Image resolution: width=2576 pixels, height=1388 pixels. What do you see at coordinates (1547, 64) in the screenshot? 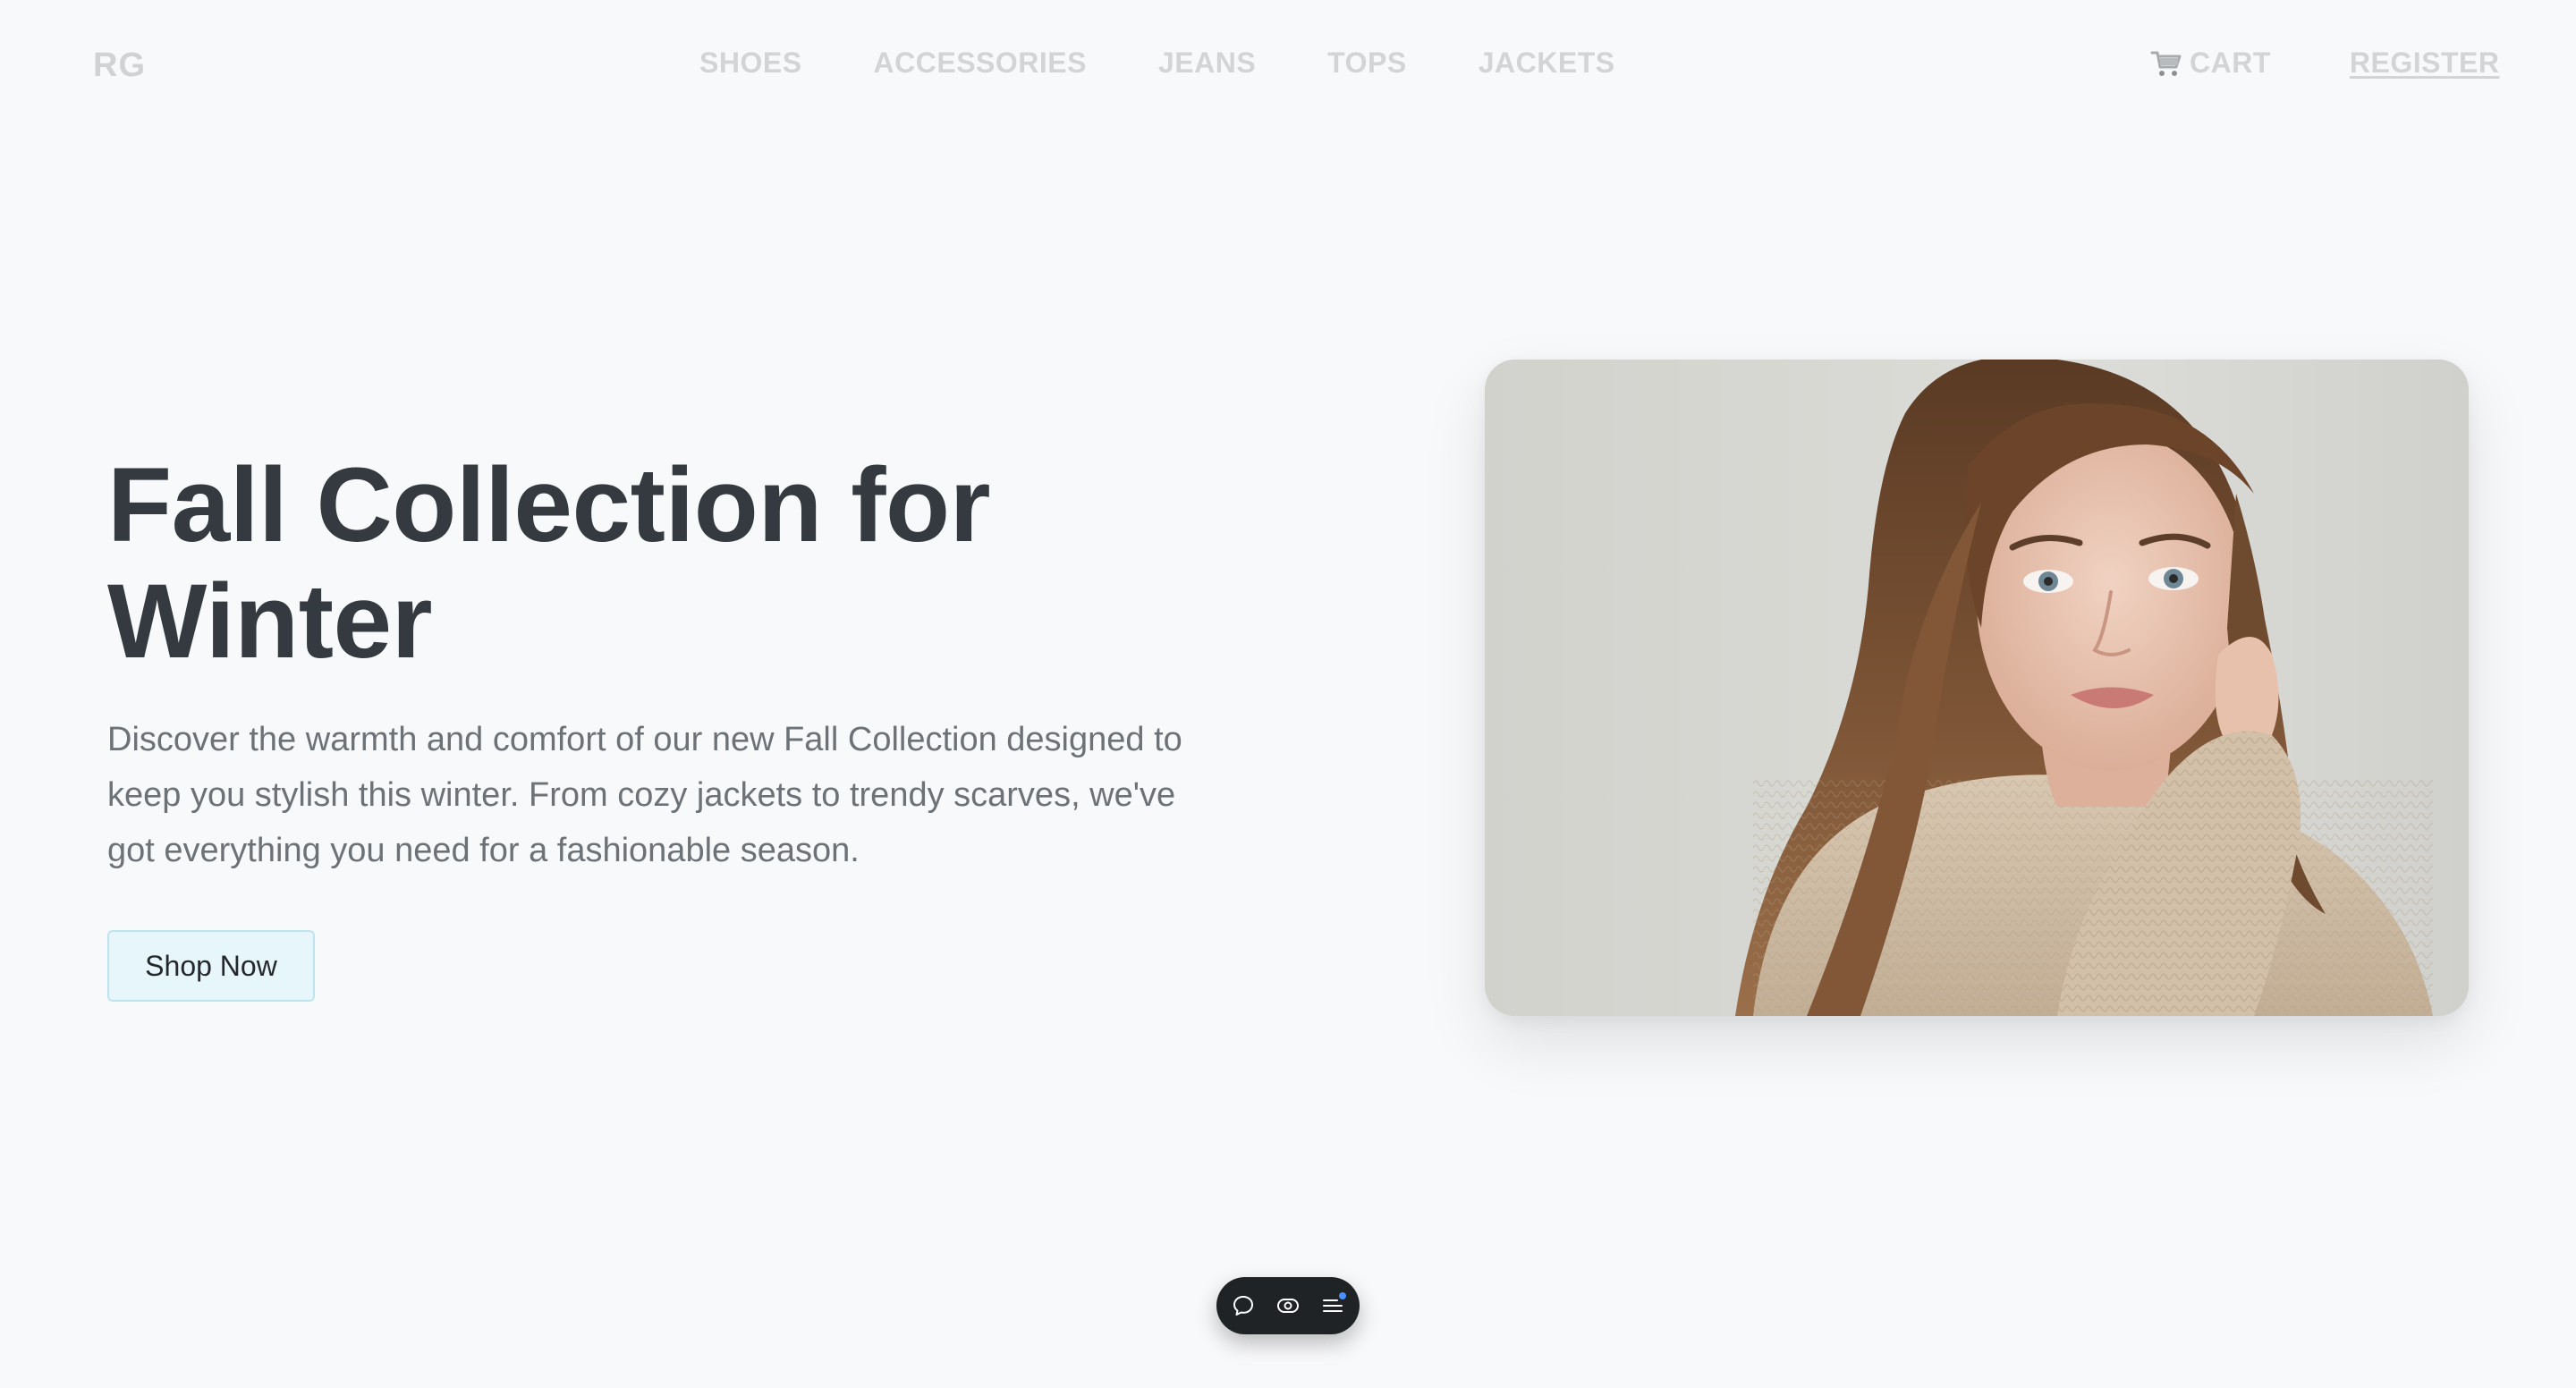
I see `nav-jackets: JACKETS` at bounding box center [1547, 64].